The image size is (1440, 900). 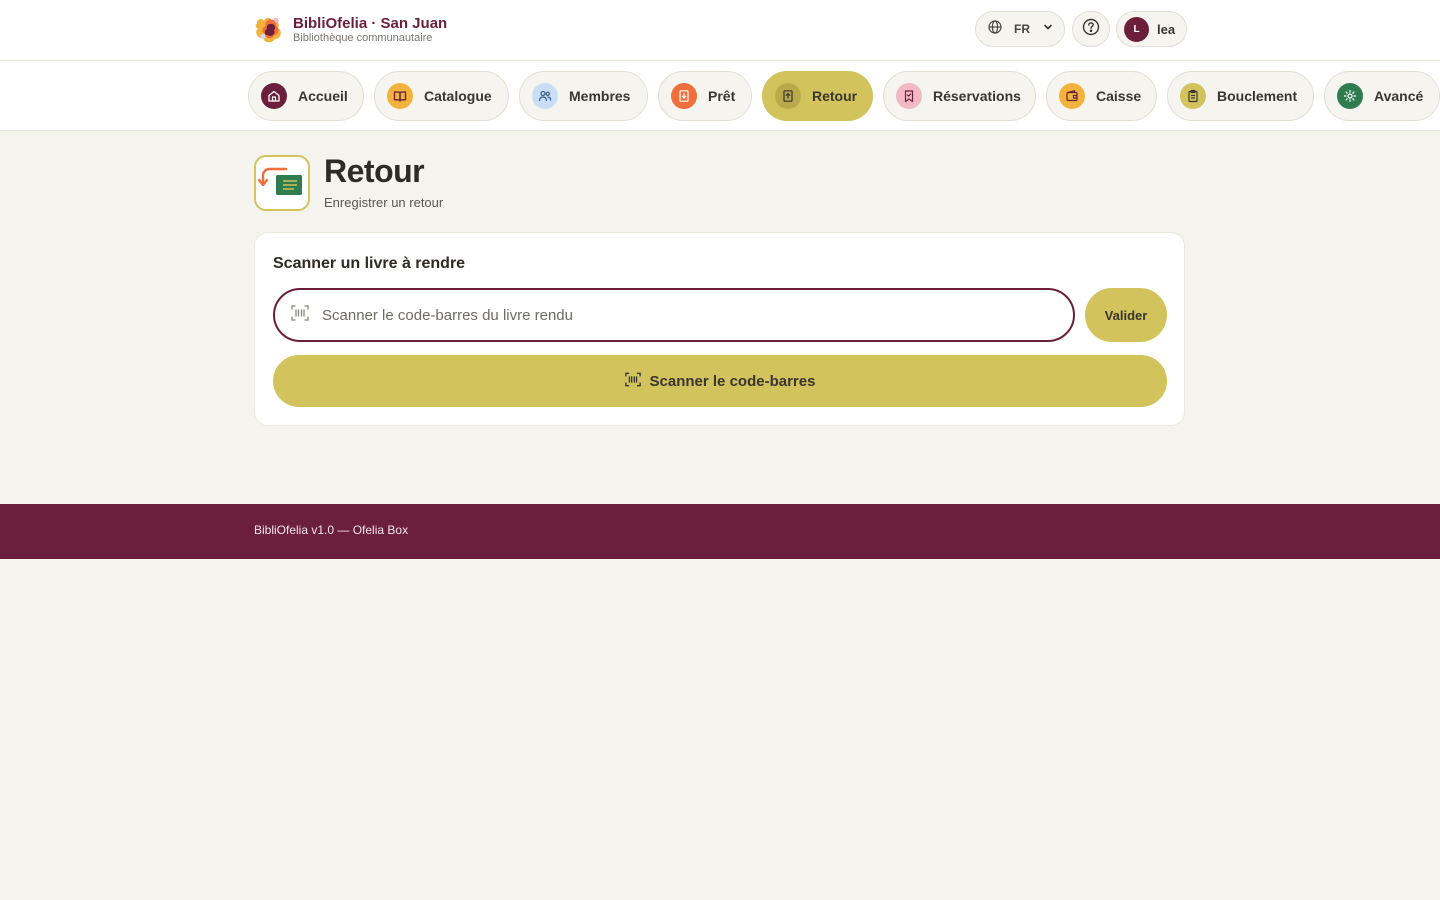 I want to click on nav-item-avance: Avancé, so click(x=1382, y=96).